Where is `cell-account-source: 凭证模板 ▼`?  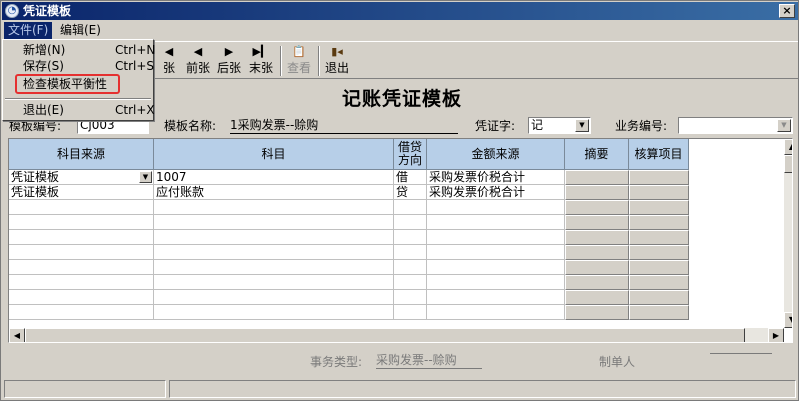
cell-account-source: 凭证模板 ▼ is located at coordinates (81, 177).